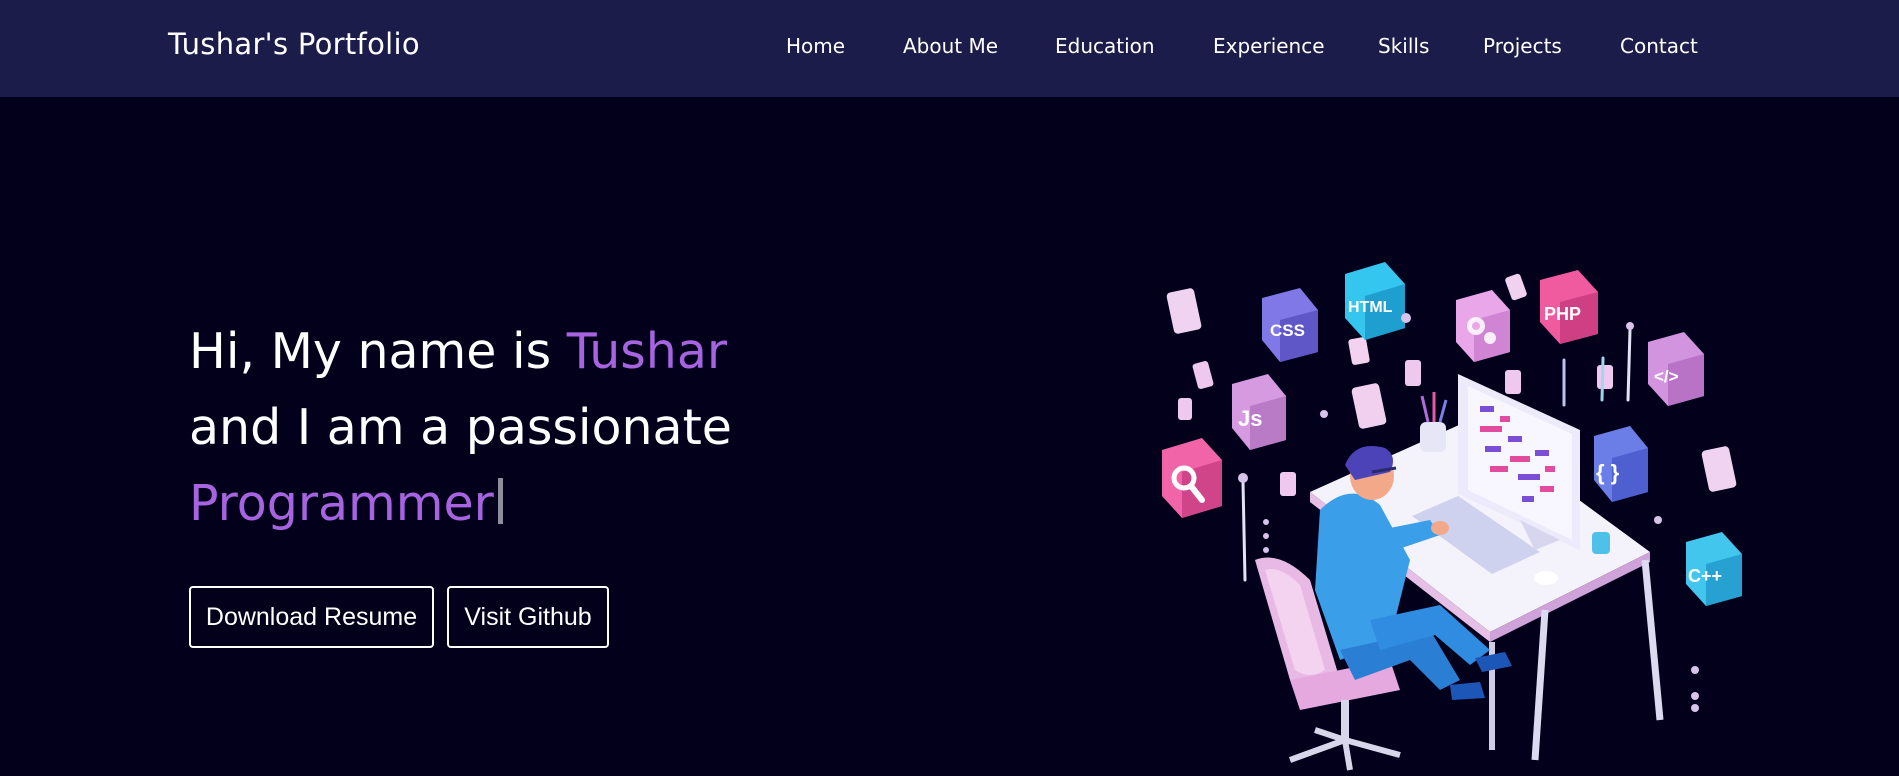 Image resolution: width=1899 pixels, height=776 pixels. What do you see at coordinates (1483, 326) in the screenshot?
I see `gear-tile-icon` at bounding box center [1483, 326].